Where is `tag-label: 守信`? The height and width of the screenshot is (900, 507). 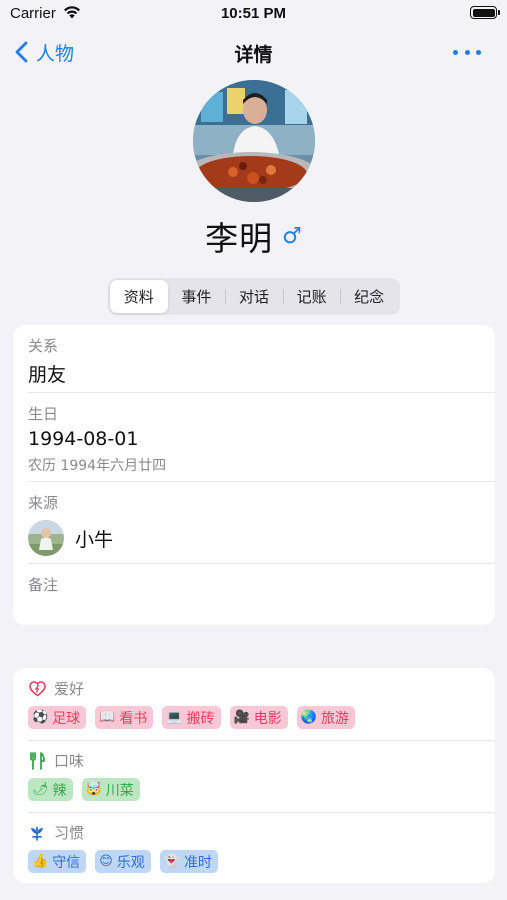 tag-label: 守信 is located at coordinates (66, 862).